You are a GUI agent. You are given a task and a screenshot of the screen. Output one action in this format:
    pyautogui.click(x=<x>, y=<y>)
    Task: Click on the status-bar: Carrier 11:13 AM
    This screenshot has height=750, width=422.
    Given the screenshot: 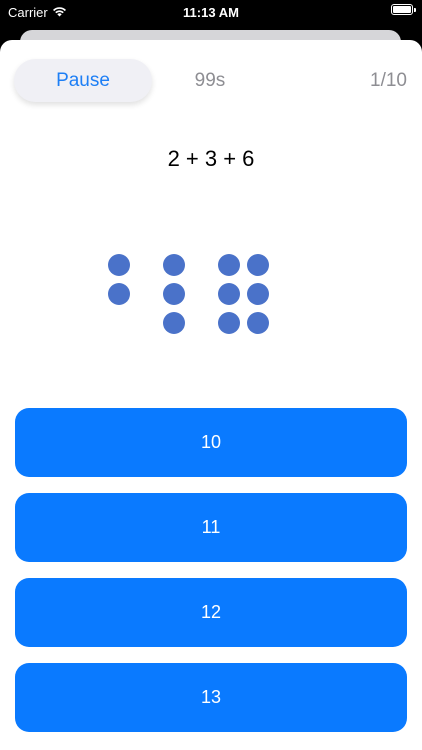 What is the action you would take?
    pyautogui.click(x=211, y=13)
    